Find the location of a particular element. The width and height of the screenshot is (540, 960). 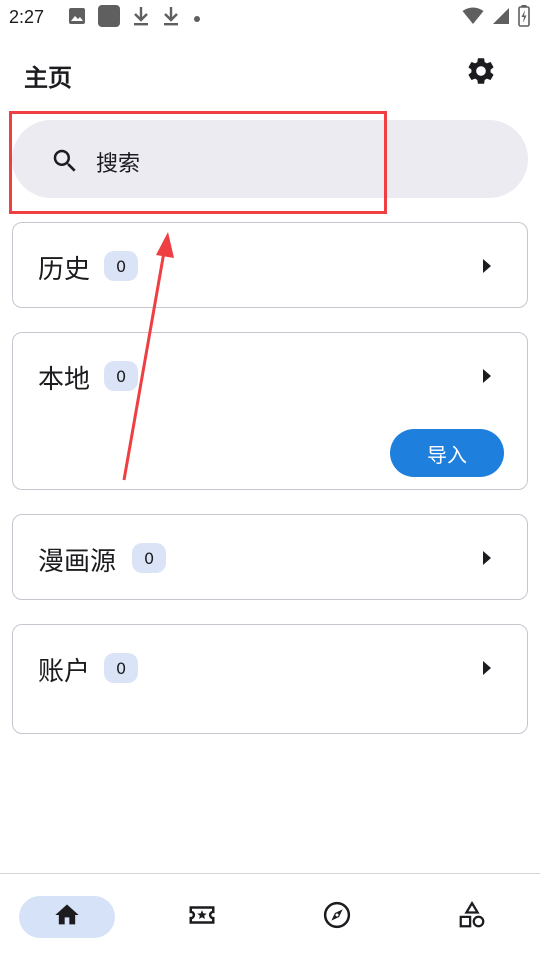

comic-sources-title: 漫画源 is located at coordinates (77, 562).